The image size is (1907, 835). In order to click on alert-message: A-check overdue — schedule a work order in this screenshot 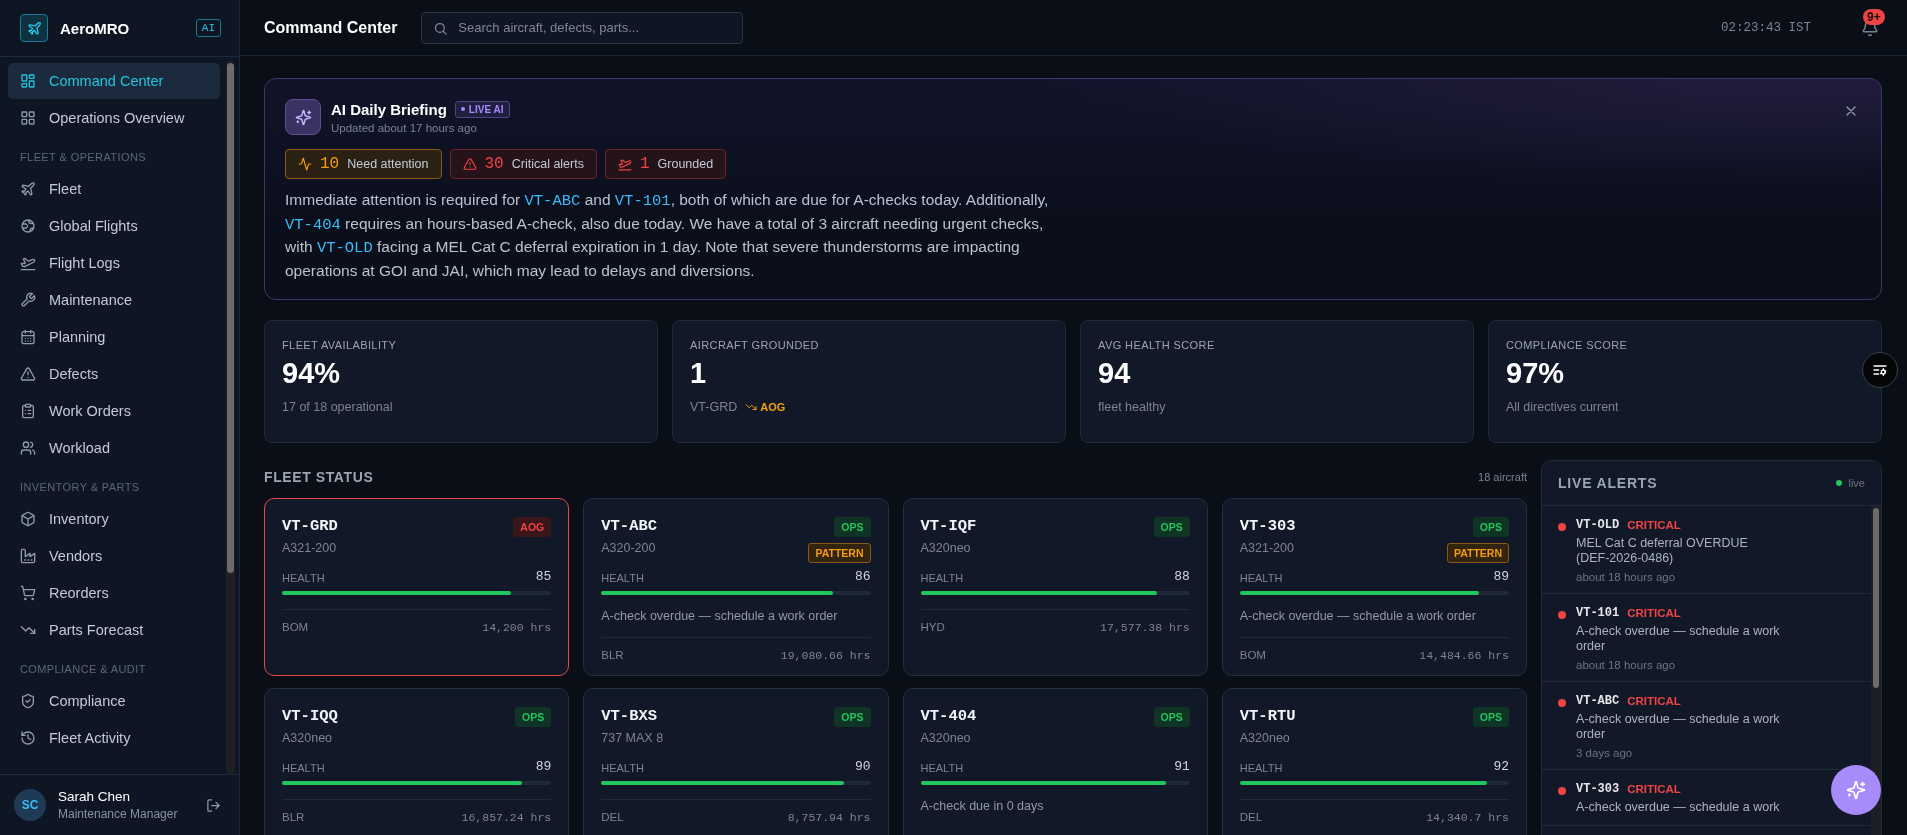, I will do `click(1678, 639)`.